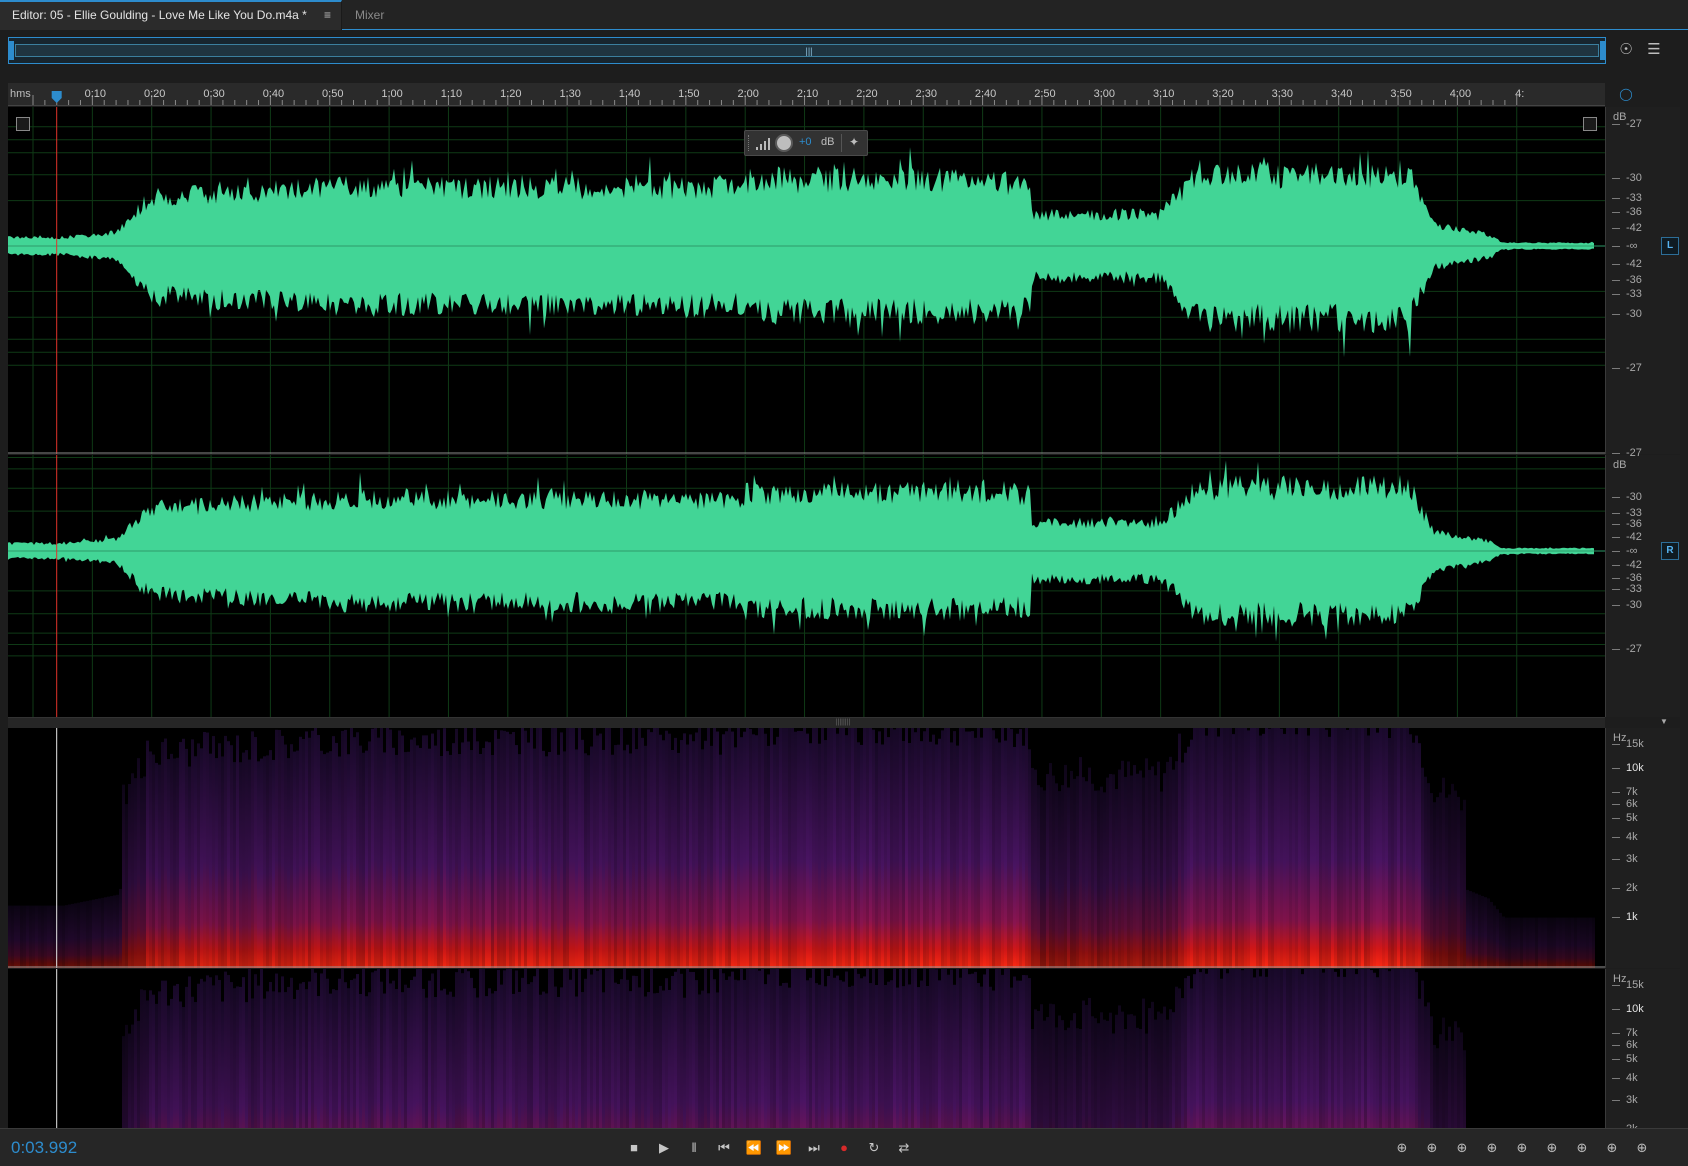  I want to click on chevron-down-icon: ▼, so click(1664, 721).